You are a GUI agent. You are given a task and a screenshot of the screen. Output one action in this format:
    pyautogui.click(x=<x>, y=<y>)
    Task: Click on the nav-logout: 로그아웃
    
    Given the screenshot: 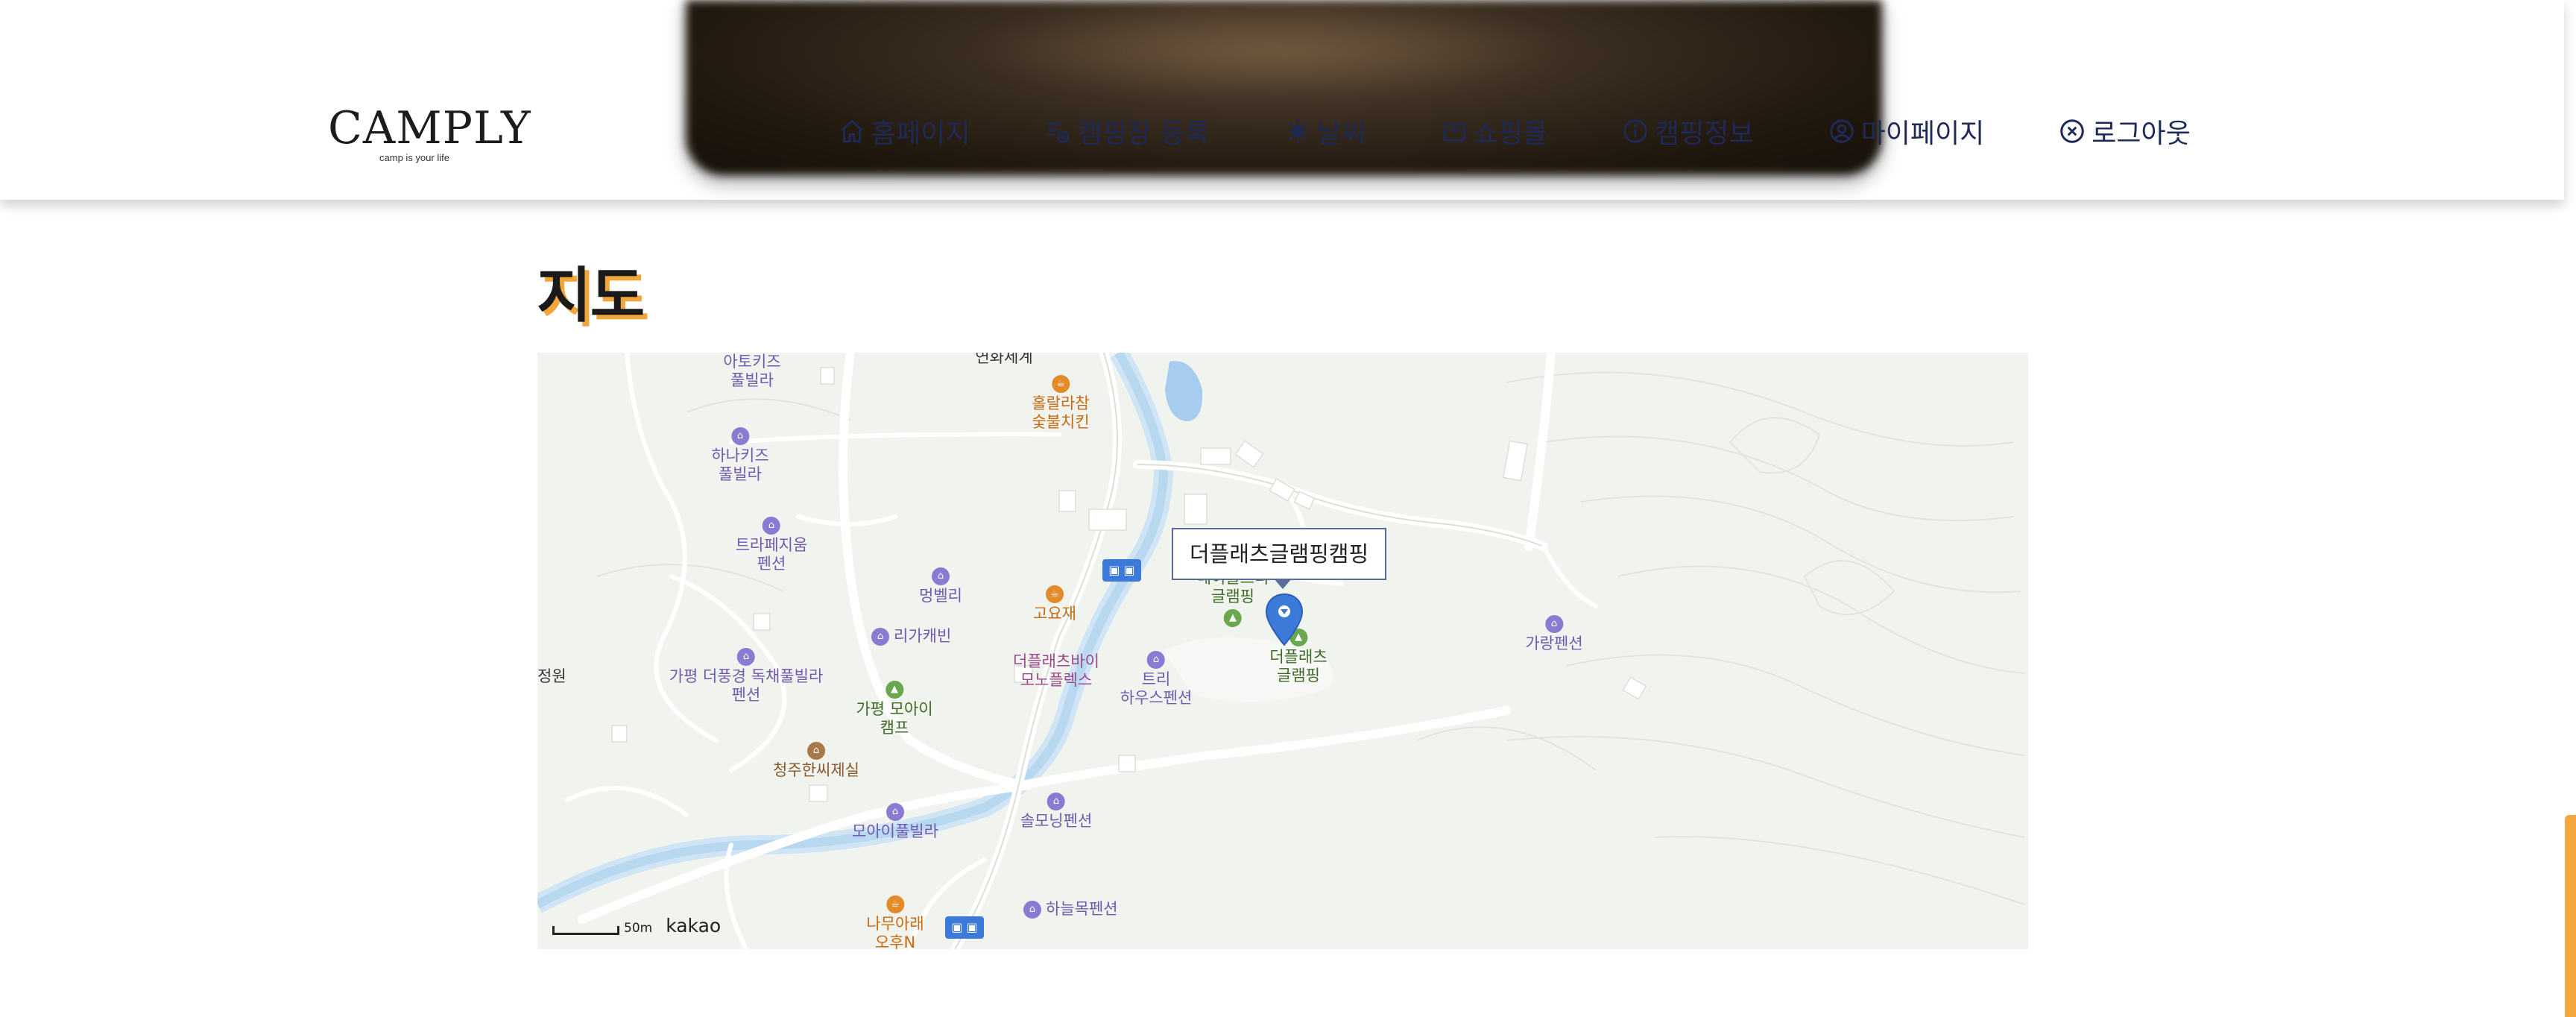 What is the action you would take?
    pyautogui.click(x=2125, y=131)
    